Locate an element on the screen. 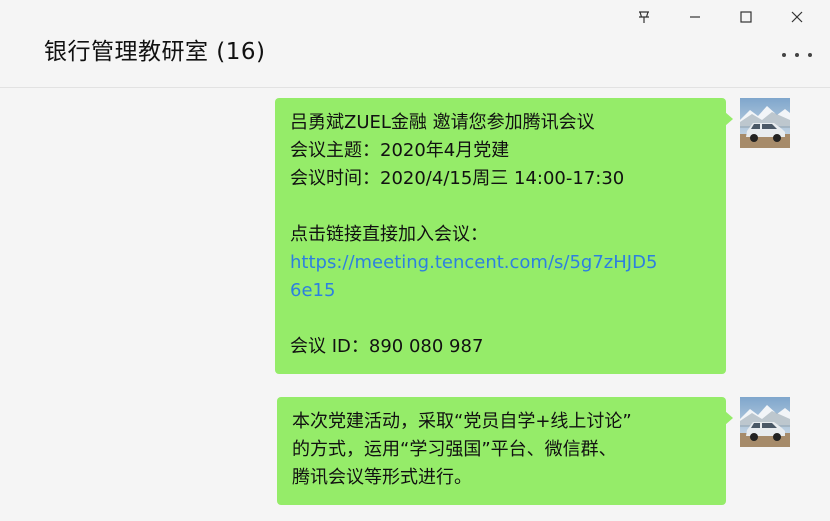 This screenshot has width=830, height=521. minimize-icon is located at coordinates (694, 17).